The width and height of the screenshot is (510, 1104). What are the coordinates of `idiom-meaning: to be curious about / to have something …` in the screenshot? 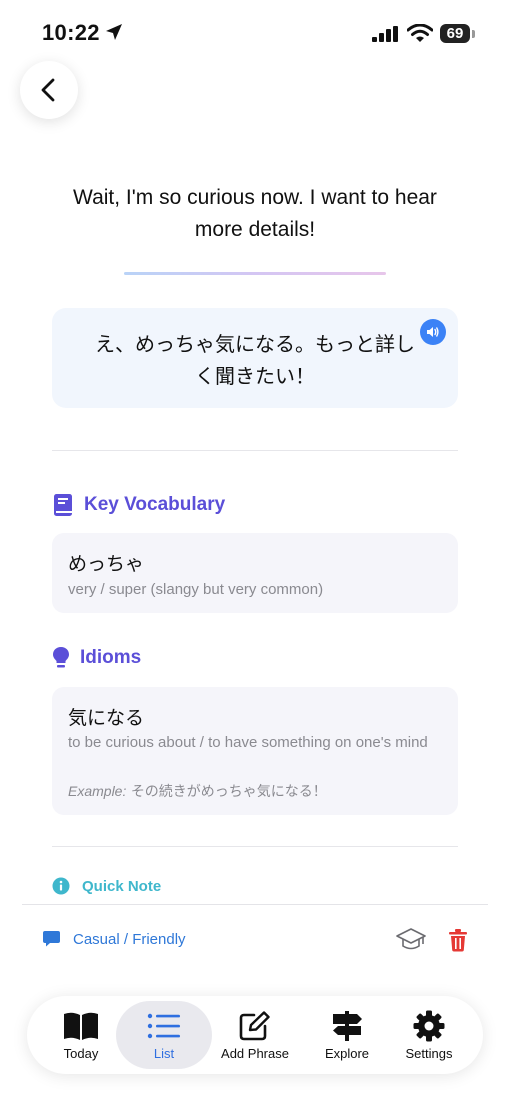 It's located at (248, 742).